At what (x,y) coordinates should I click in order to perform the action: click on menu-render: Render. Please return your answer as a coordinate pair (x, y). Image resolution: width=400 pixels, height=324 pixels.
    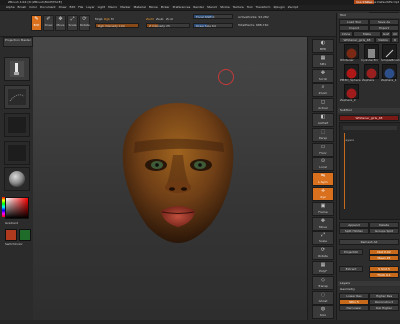
    Looking at the image, I should click on (198, 7).